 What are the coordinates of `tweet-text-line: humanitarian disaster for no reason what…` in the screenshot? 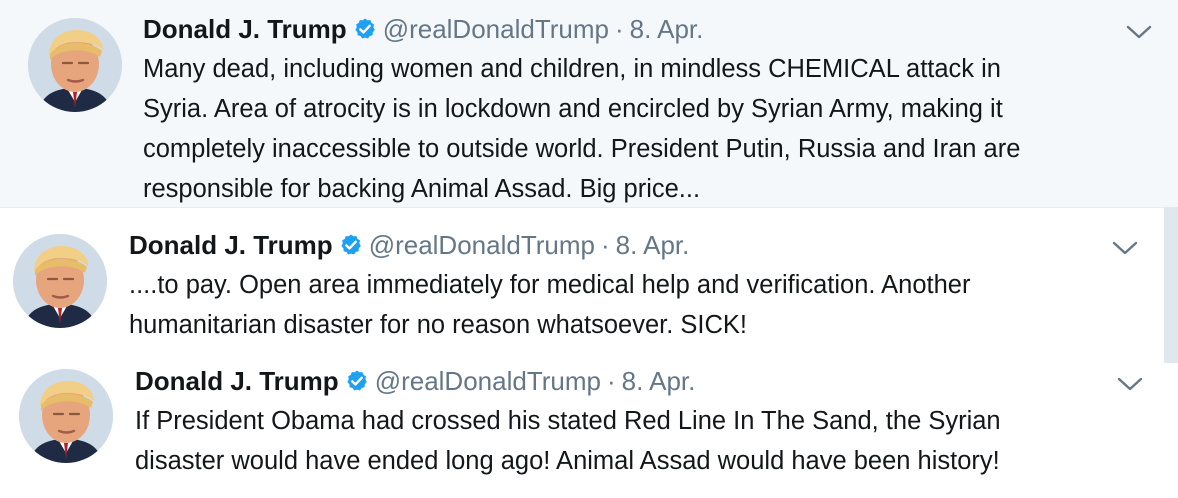 It's located at (438, 325).